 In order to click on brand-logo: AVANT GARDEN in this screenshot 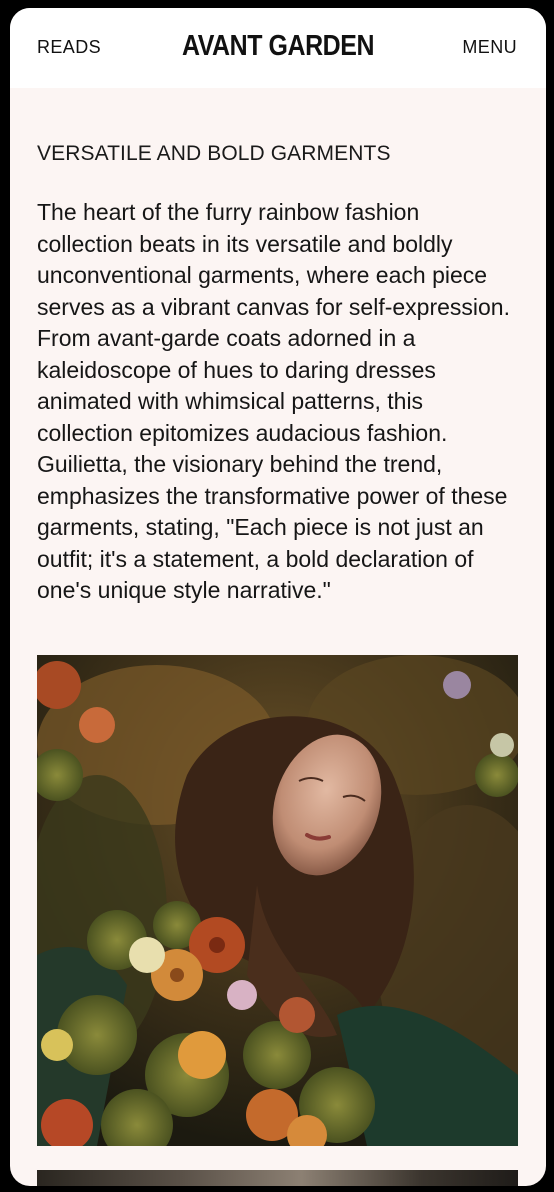, I will do `click(278, 46)`.